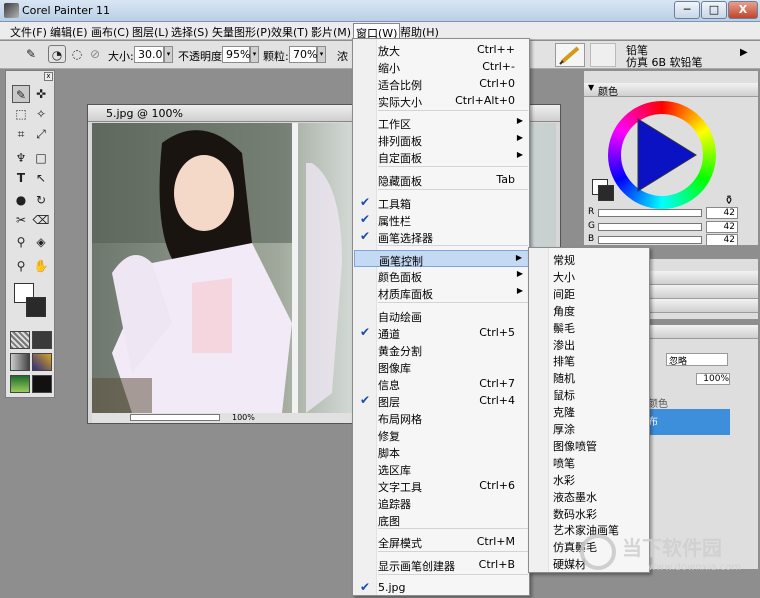 Image resolution: width=760 pixels, height=598 pixels. Describe the element at coordinates (564, 361) in the screenshot. I see `brush-control-item: 排笔` at that location.